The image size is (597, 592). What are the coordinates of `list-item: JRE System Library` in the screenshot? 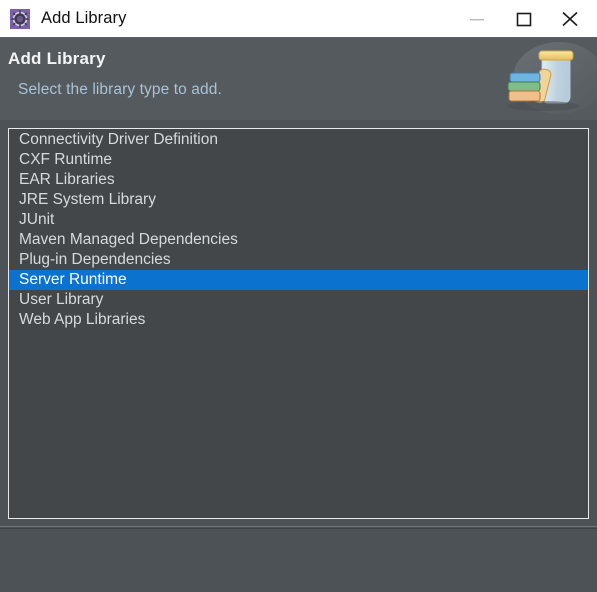 It's located at (298, 200).